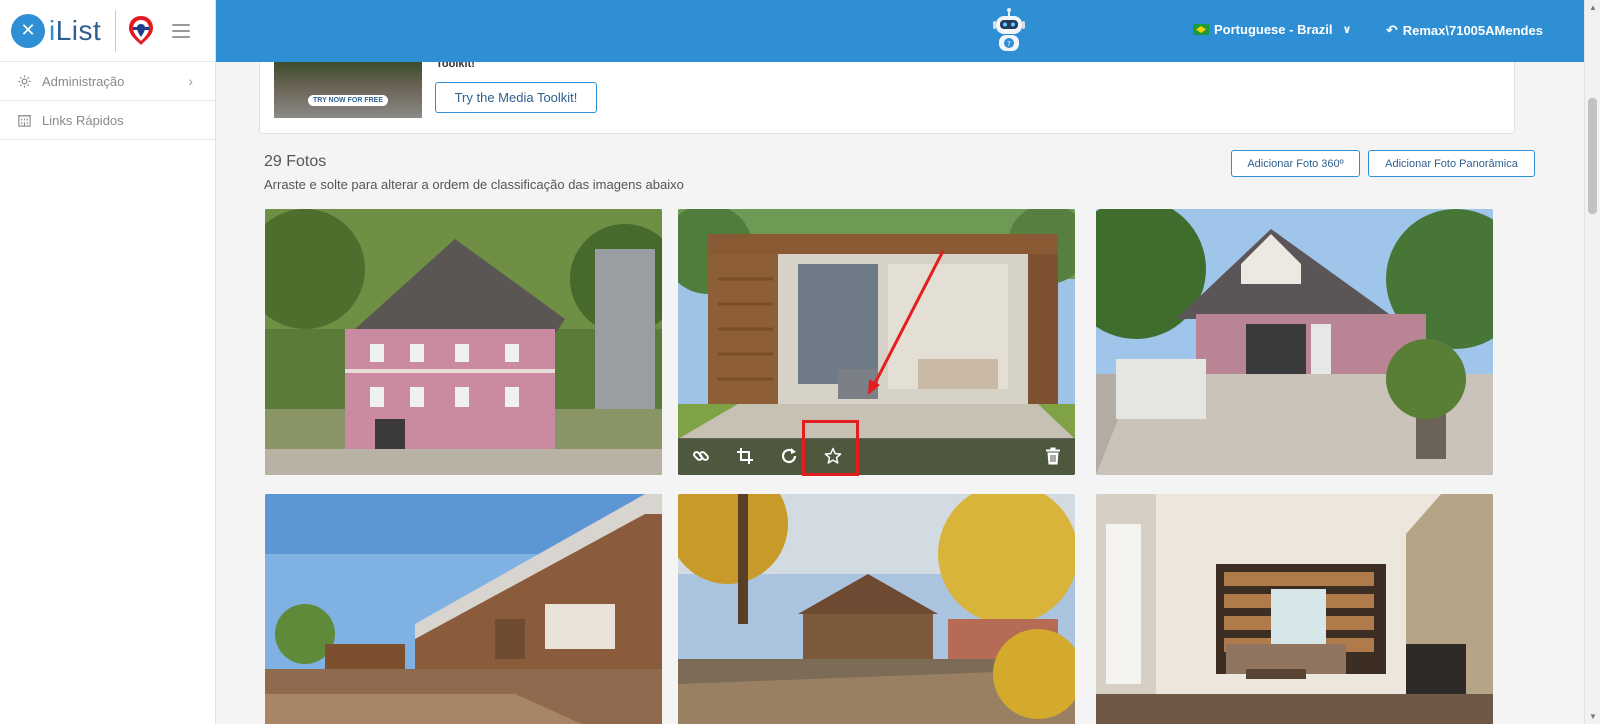 Image resolution: width=1600 pixels, height=724 pixels. What do you see at coordinates (295, 161) in the screenshot?
I see `photos-count-title: 29 Fotos` at bounding box center [295, 161].